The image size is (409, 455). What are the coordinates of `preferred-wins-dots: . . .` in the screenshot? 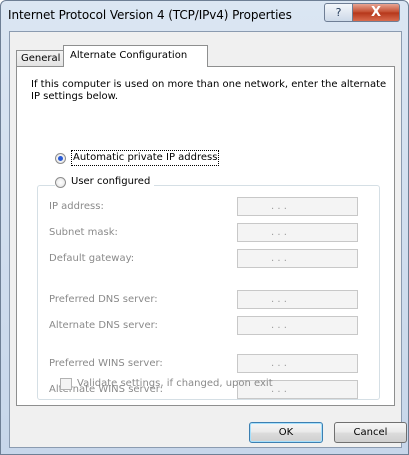 It's located at (279, 363).